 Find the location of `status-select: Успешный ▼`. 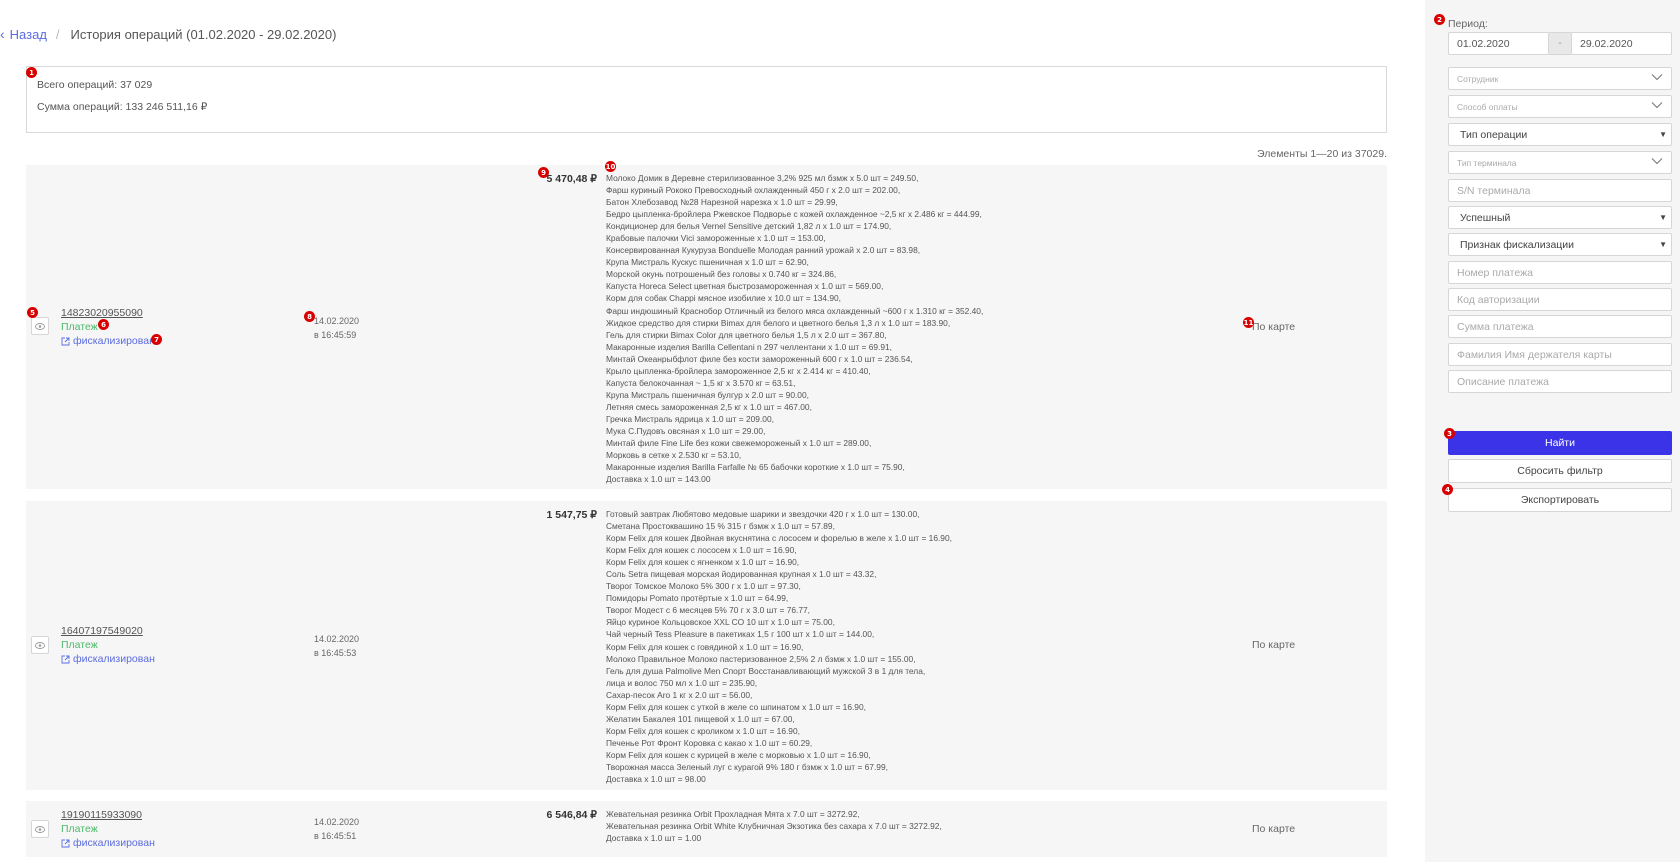

status-select: Успешный ▼ is located at coordinates (1560, 217).